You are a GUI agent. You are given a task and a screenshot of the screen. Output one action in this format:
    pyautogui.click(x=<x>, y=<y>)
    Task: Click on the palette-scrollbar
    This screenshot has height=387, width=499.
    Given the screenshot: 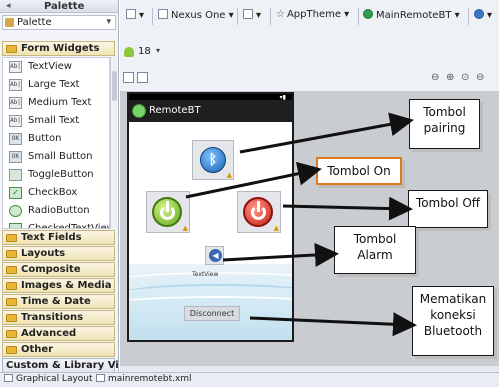 What is the action you would take?
    pyautogui.click(x=113, y=143)
    